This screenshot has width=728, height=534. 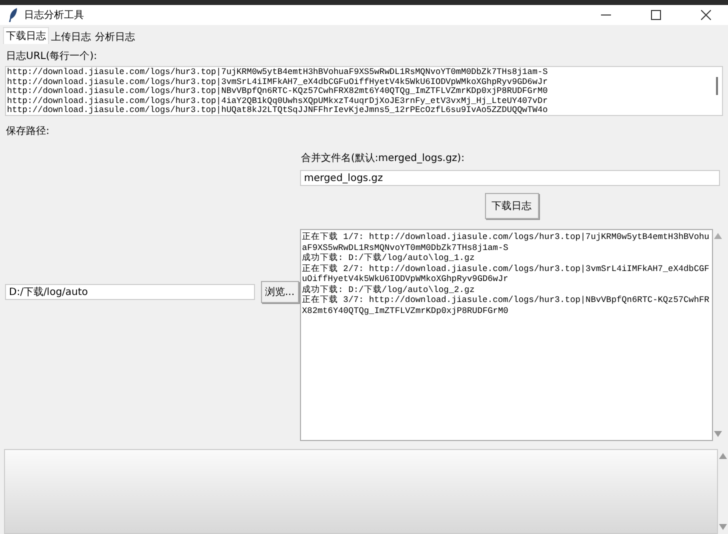 What do you see at coordinates (706, 15) in the screenshot?
I see `close-icon` at bounding box center [706, 15].